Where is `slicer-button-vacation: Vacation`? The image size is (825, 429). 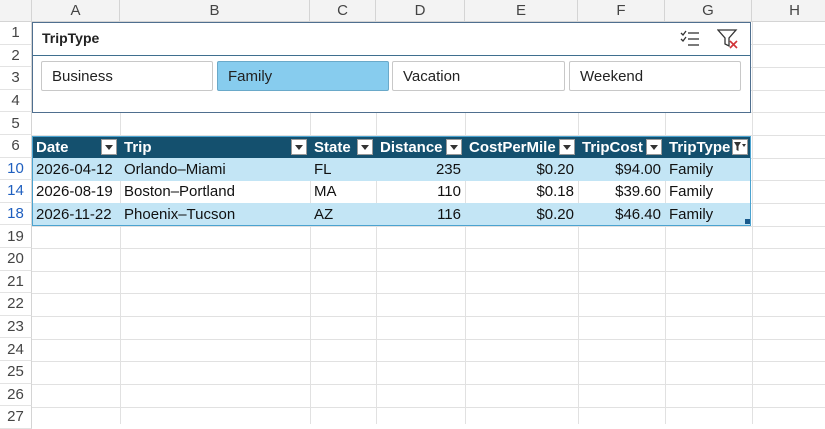 slicer-button-vacation: Vacation is located at coordinates (478, 76).